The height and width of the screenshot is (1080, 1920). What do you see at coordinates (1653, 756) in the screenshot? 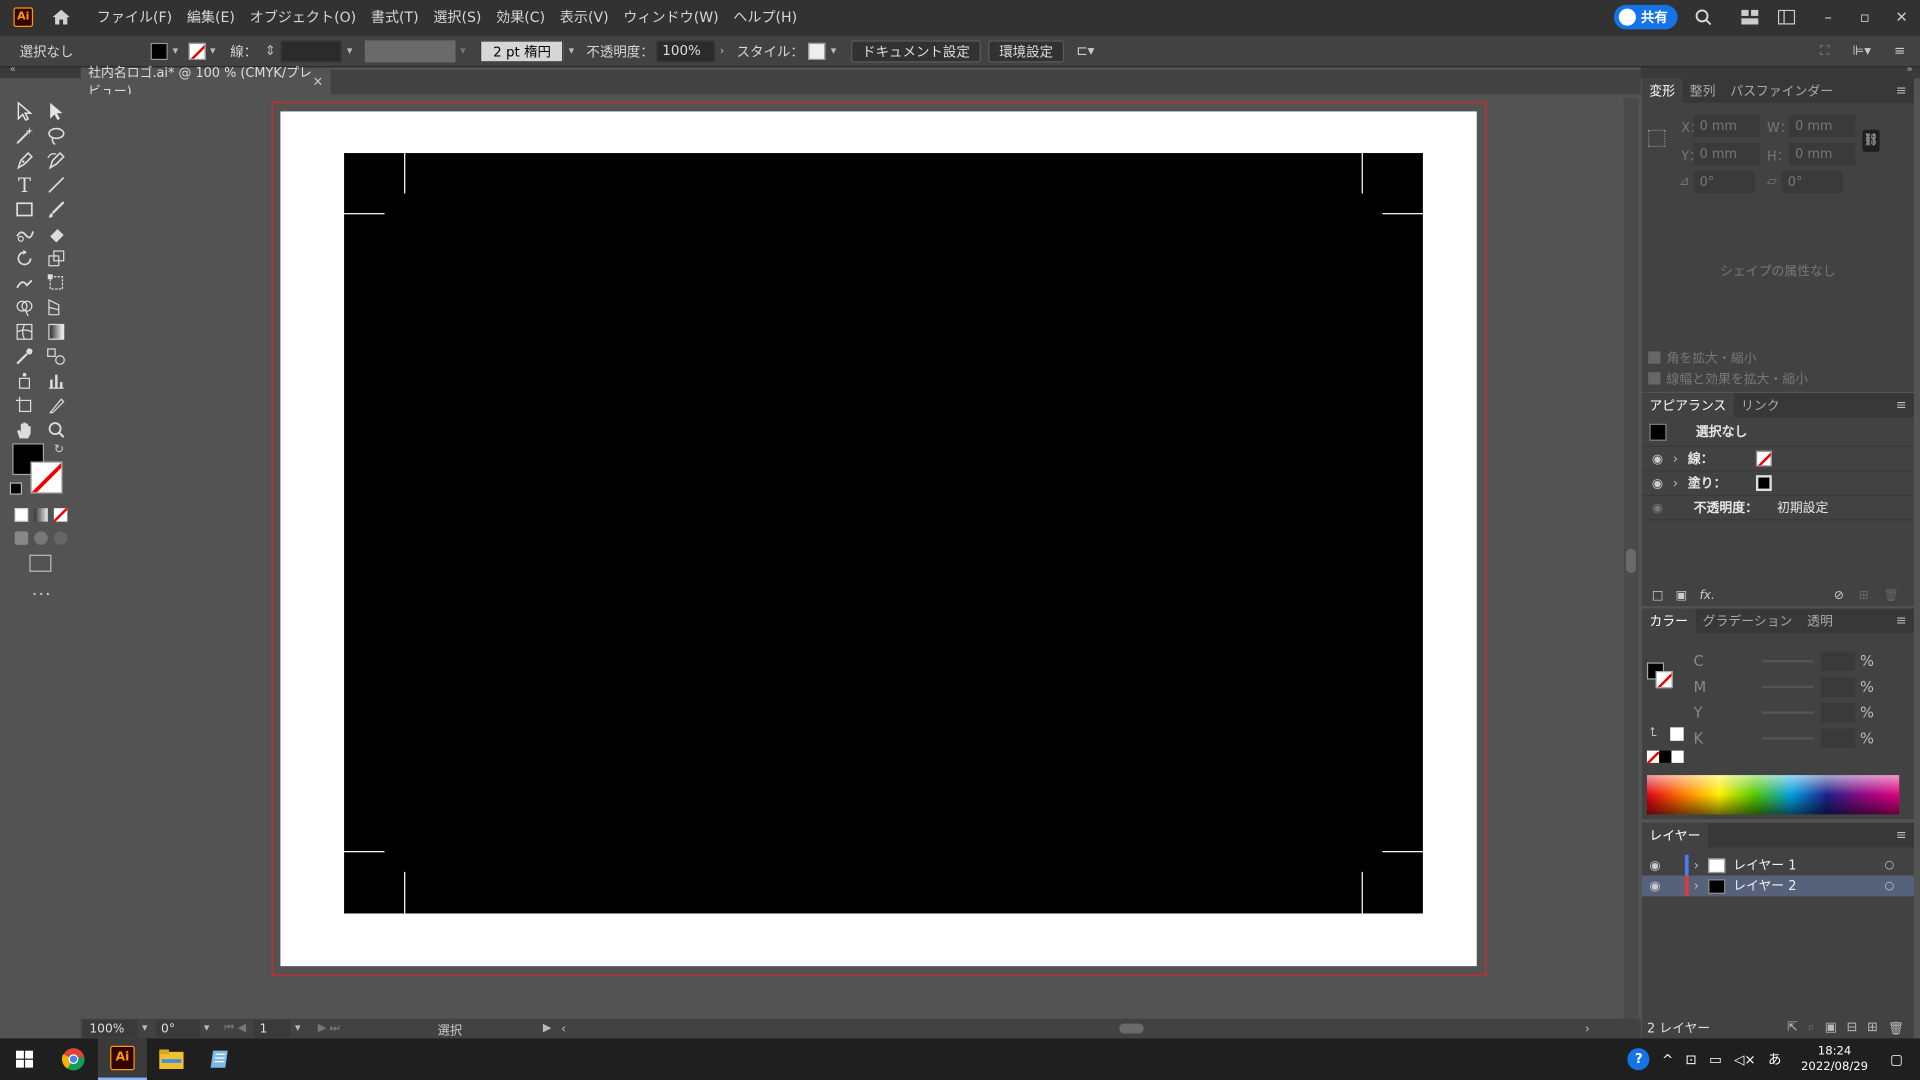
I see `none-swatch` at bounding box center [1653, 756].